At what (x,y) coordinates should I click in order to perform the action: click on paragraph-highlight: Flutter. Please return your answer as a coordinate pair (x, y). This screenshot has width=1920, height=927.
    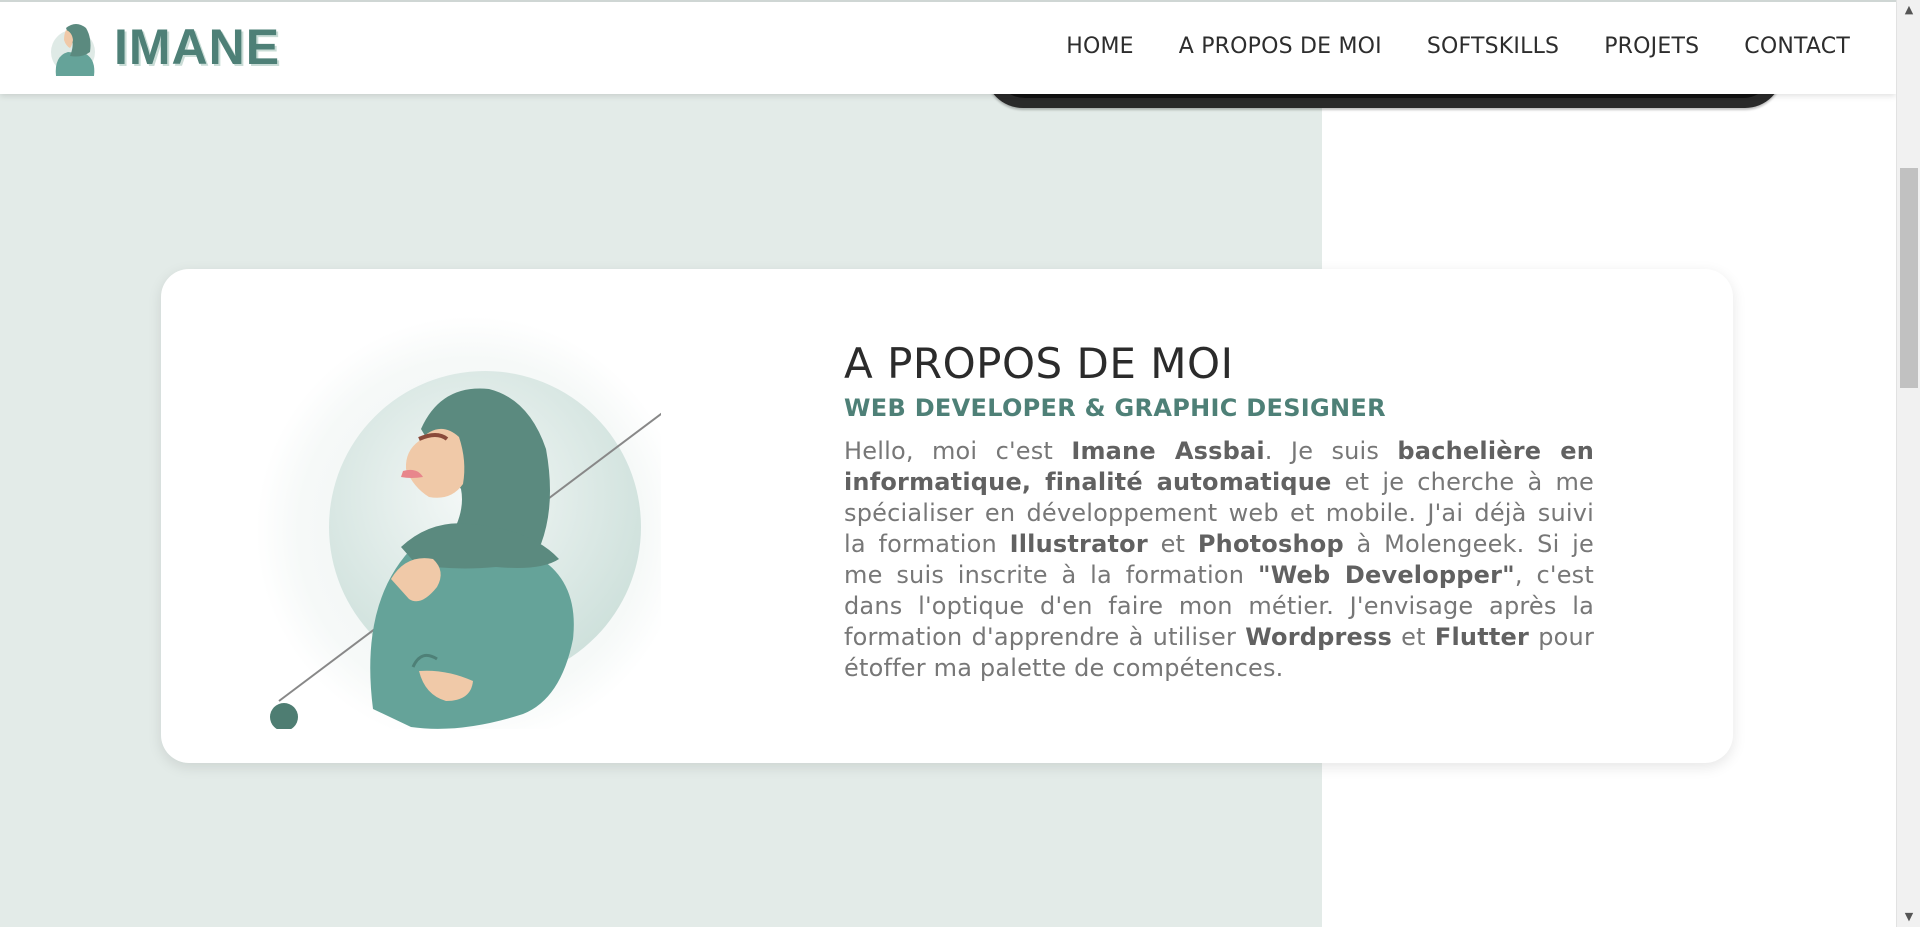
    Looking at the image, I should click on (1482, 637).